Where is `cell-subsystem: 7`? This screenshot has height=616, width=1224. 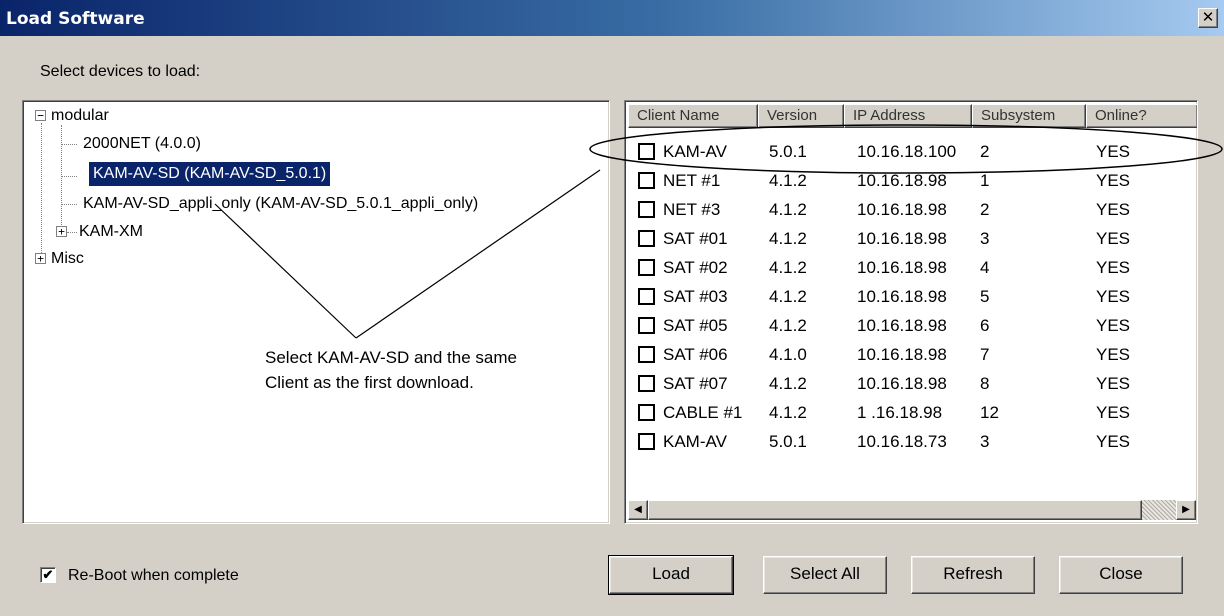
cell-subsystem: 7 is located at coordinates (985, 354).